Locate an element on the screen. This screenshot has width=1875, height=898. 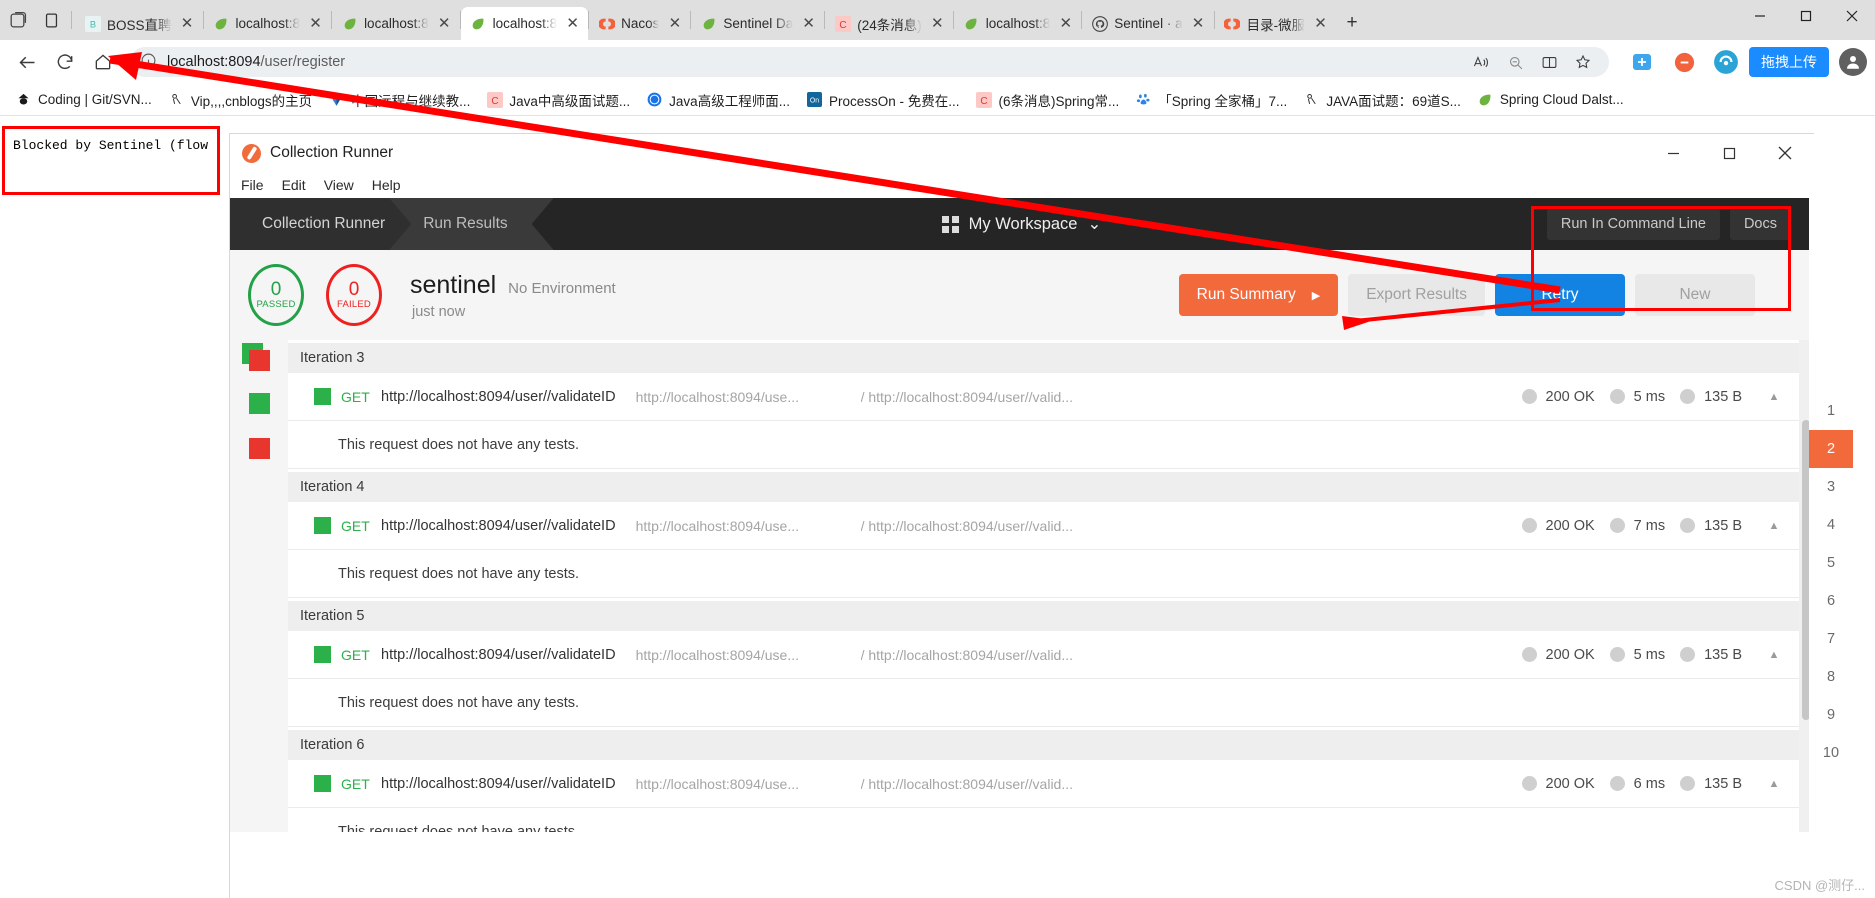
pager-item: 3 is located at coordinates (1831, 487).